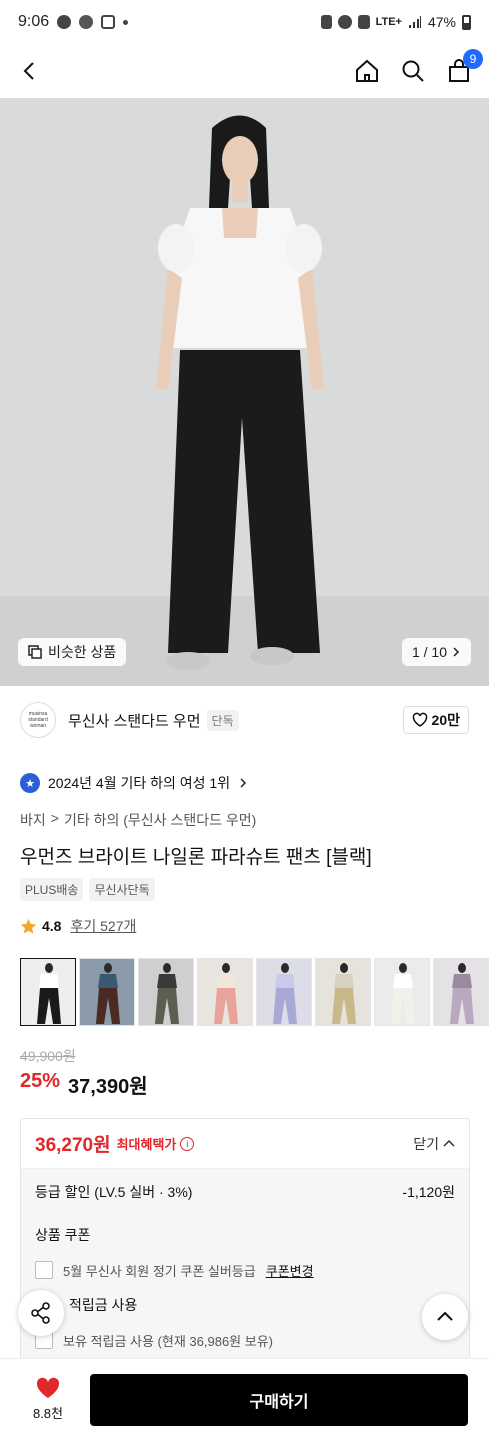  I want to click on home-icon, so click(367, 70).